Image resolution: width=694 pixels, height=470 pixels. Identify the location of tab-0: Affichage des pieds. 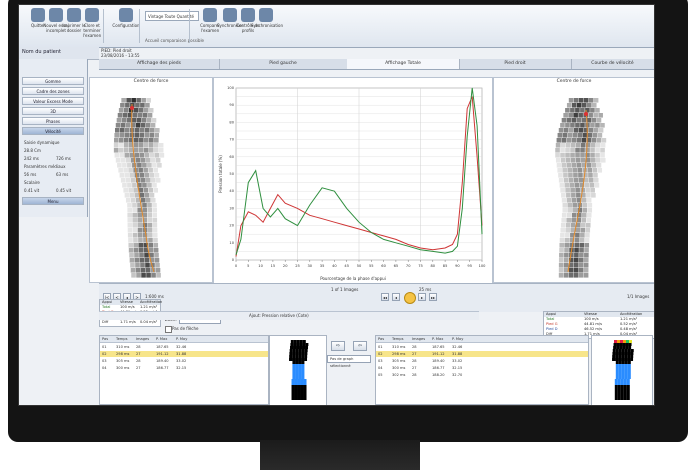
(159, 64).